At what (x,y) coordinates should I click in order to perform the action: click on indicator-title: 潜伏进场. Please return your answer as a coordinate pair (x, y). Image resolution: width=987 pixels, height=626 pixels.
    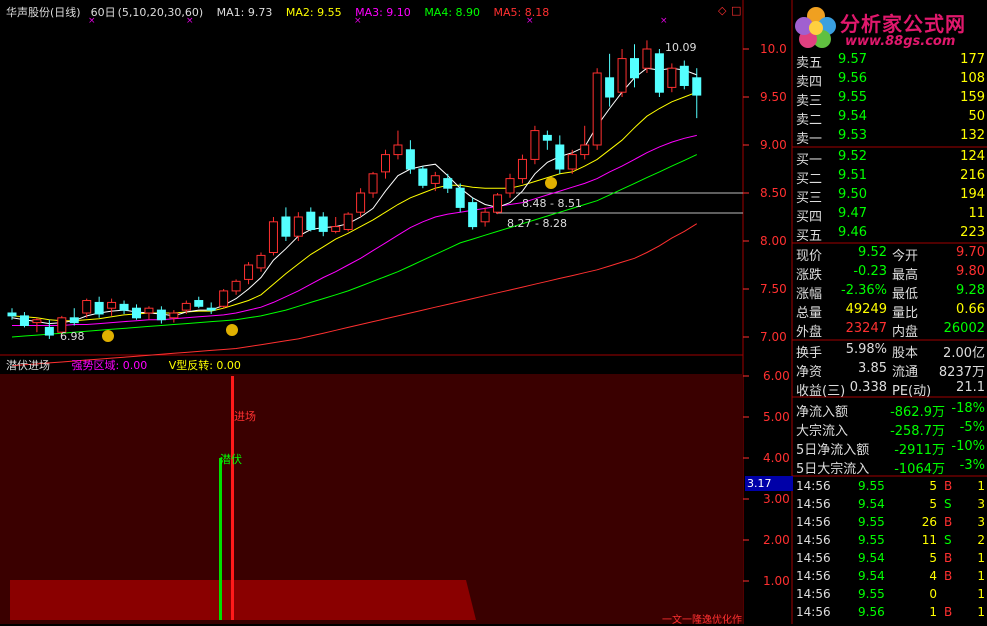
    Looking at the image, I should click on (28, 365).